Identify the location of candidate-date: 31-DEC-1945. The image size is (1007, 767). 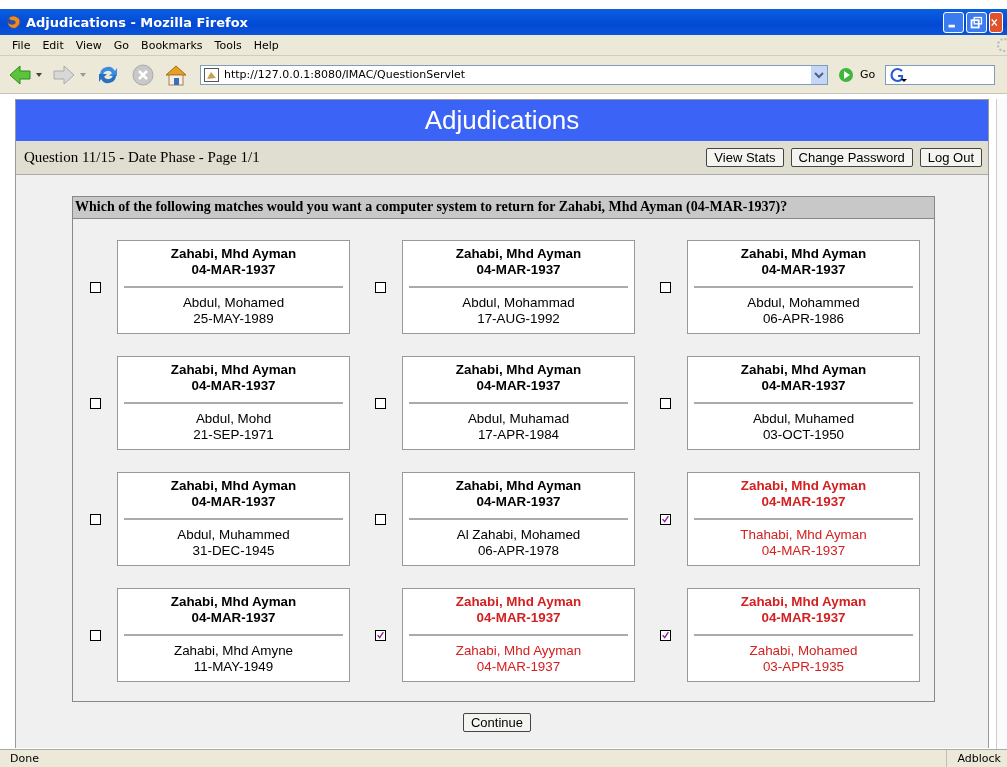
(233, 551).